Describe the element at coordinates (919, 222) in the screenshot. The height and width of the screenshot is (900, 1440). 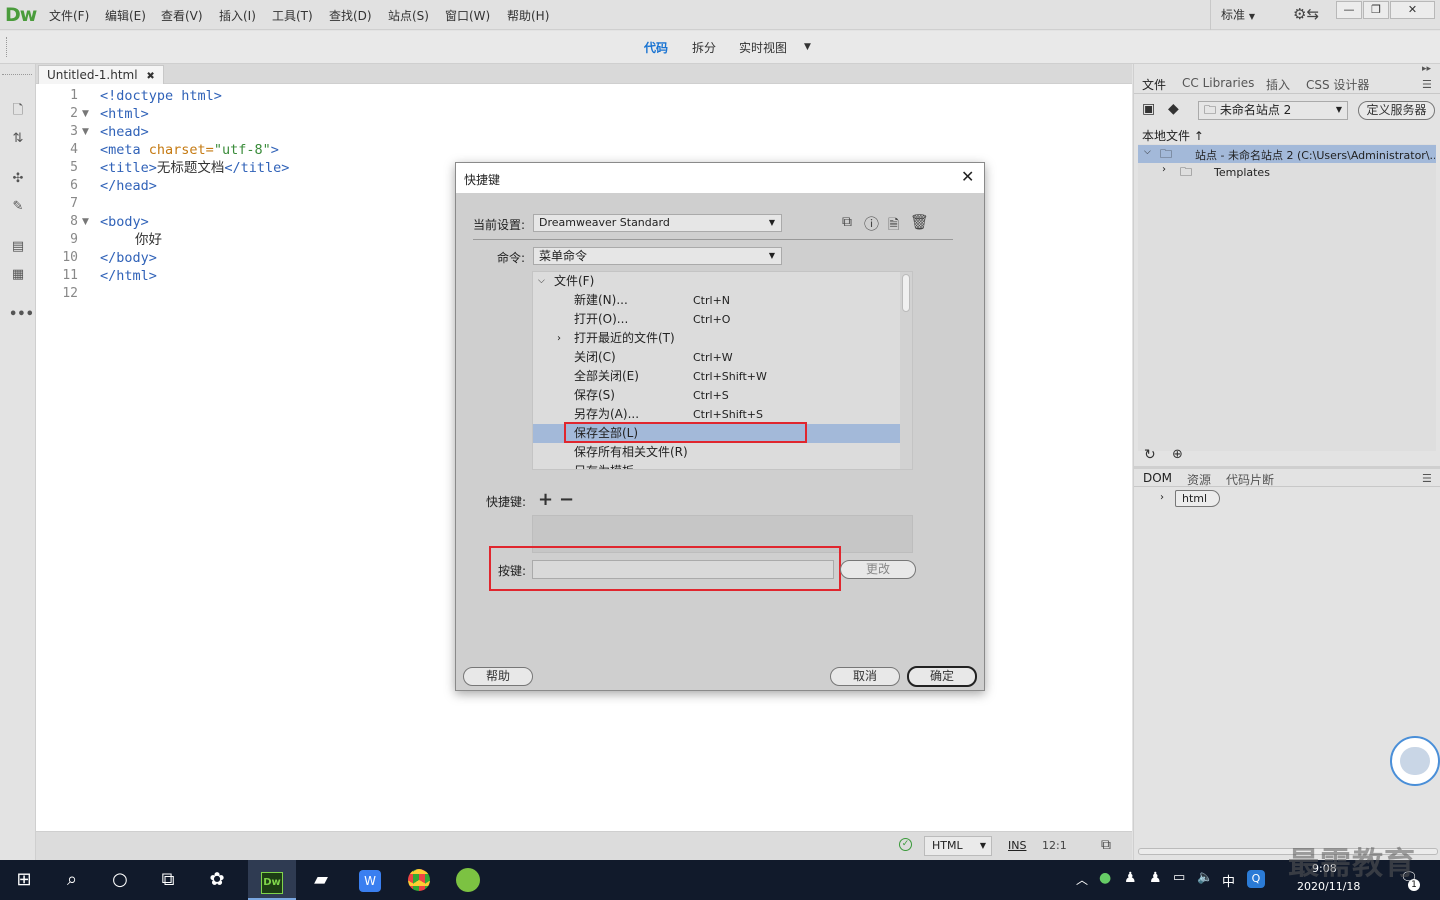
I see `trash-icon: 🗑` at that location.